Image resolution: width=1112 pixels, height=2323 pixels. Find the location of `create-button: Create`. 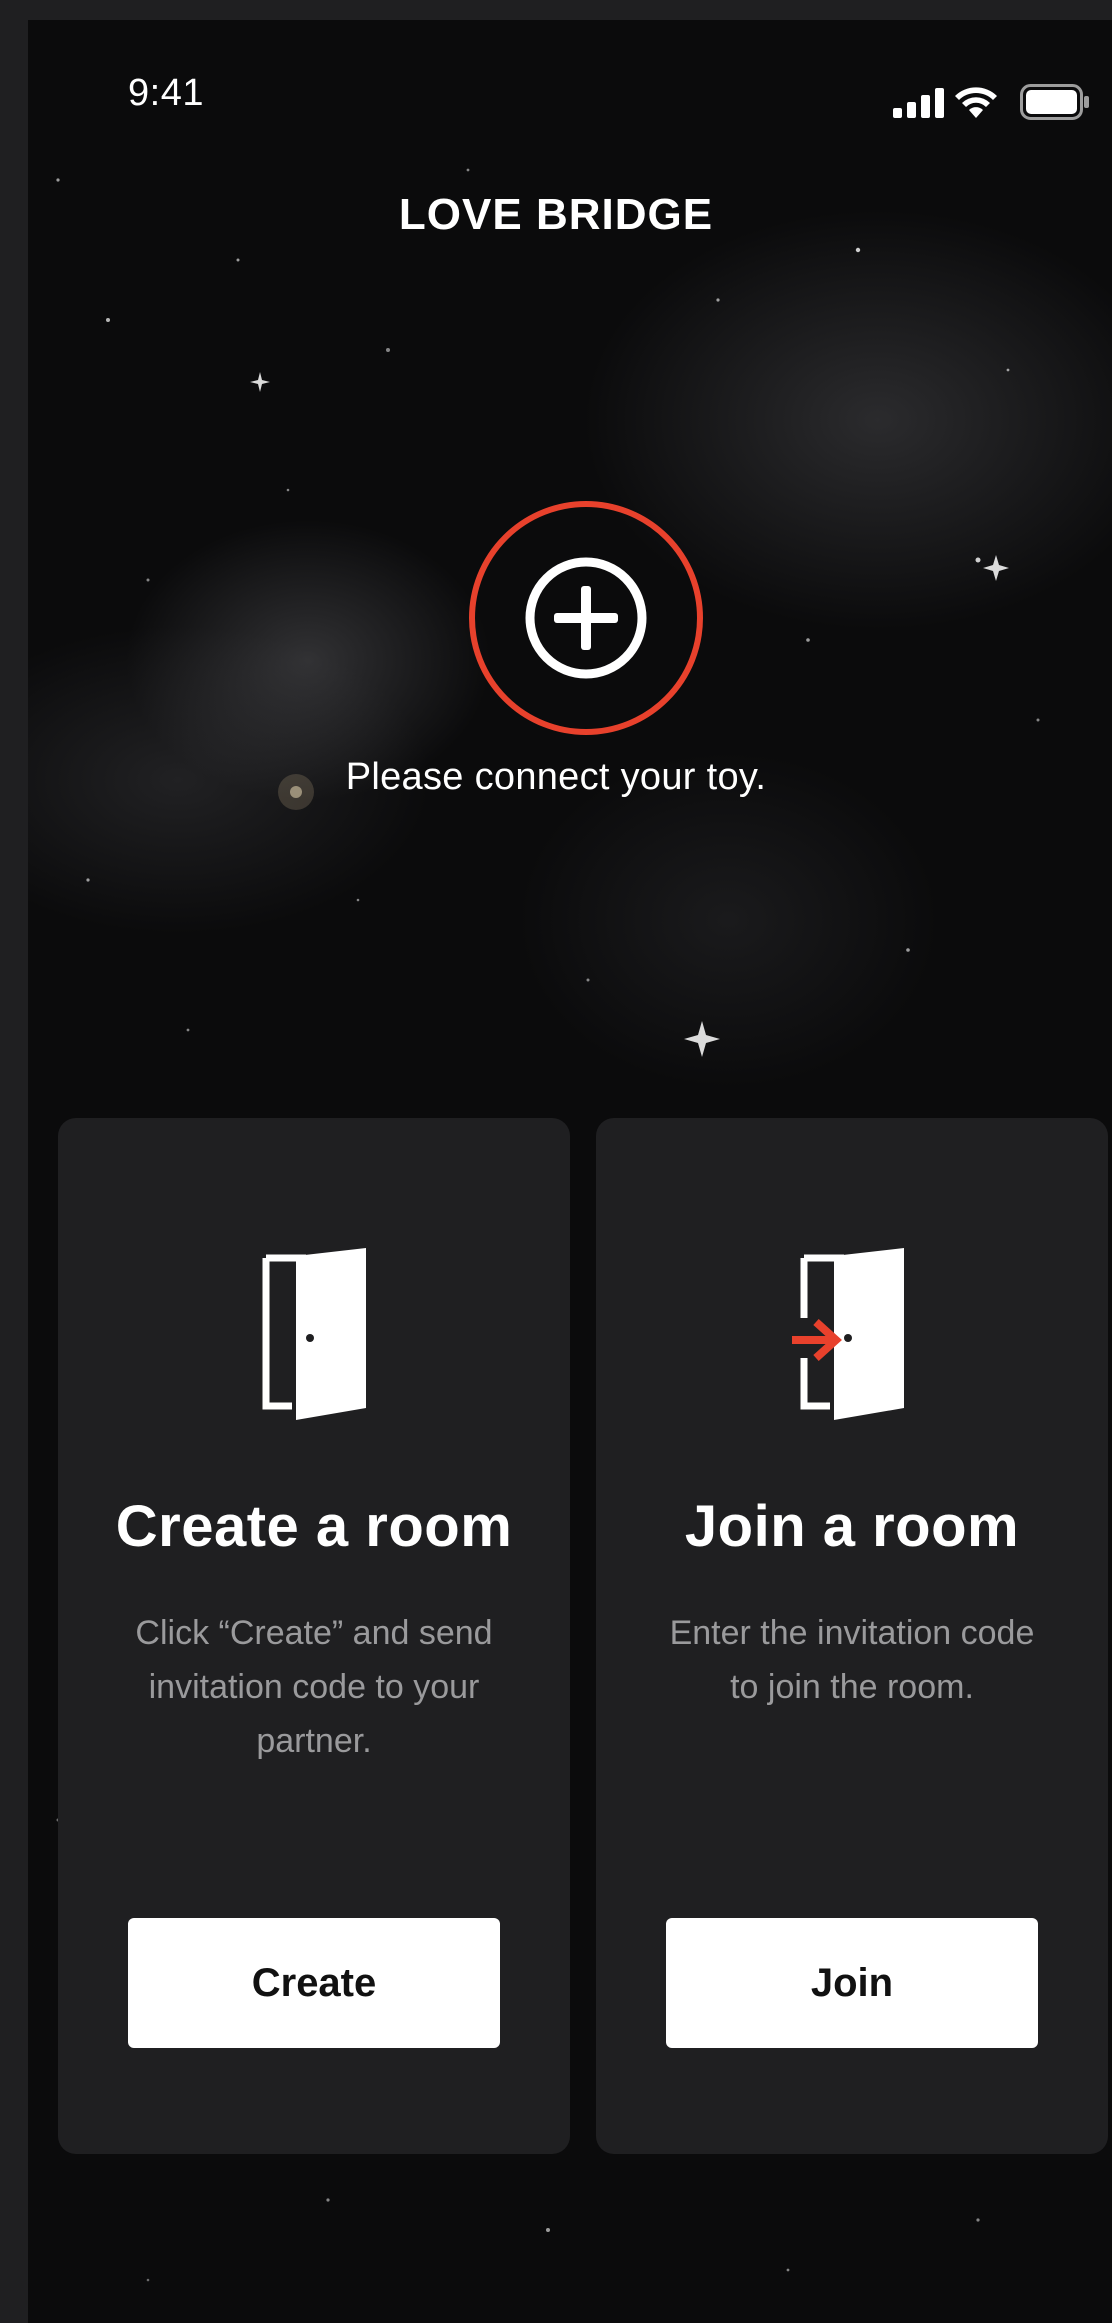

create-button: Create is located at coordinates (314, 1983).